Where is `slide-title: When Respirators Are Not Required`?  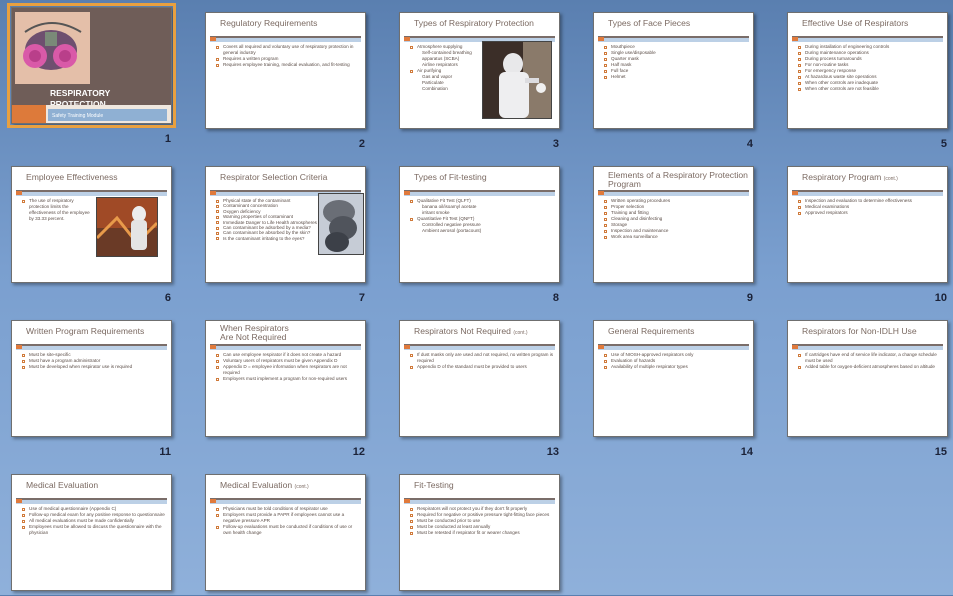 slide-title: When Respirators Are Not Required is located at coordinates (254, 332).